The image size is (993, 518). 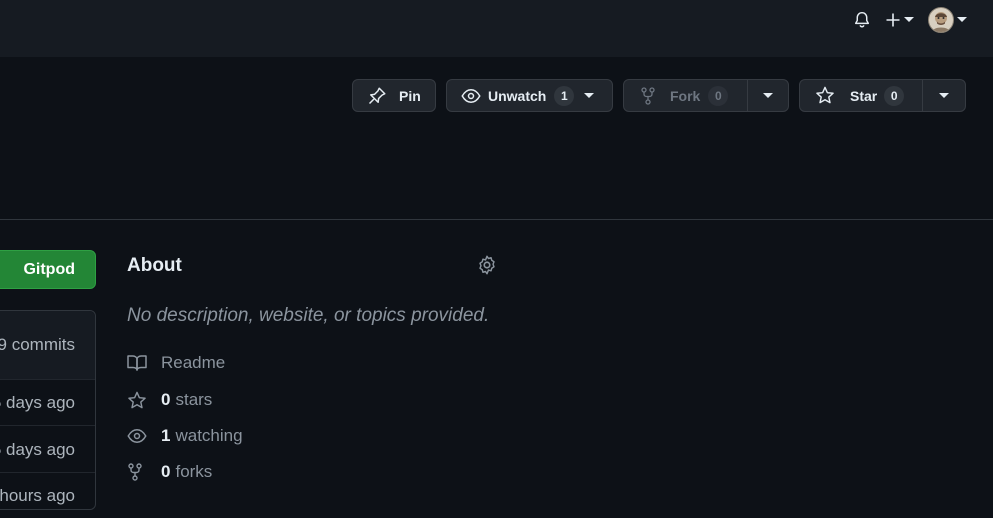 What do you see at coordinates (166, 399) in the screenshot?
I see `stars-count: 0` at bounding box center [166, 399].